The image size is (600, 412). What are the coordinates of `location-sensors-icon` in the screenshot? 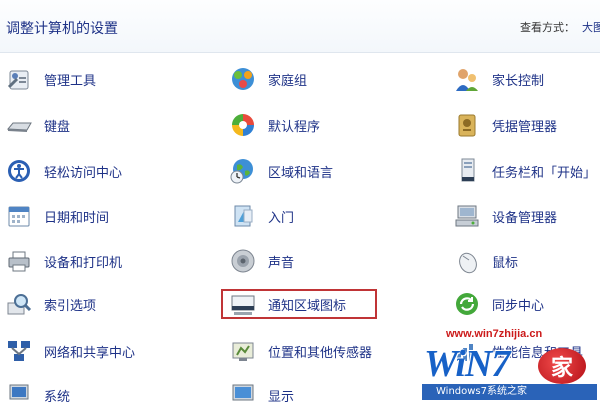 It's located at (243, 351).